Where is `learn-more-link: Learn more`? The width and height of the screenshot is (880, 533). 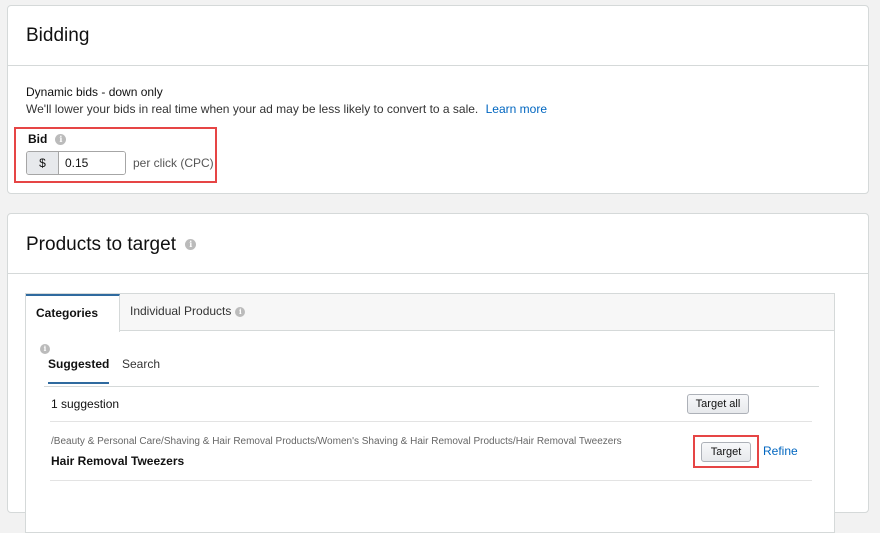 learn-more-link: Learn more is located at coordinates (516, 109).